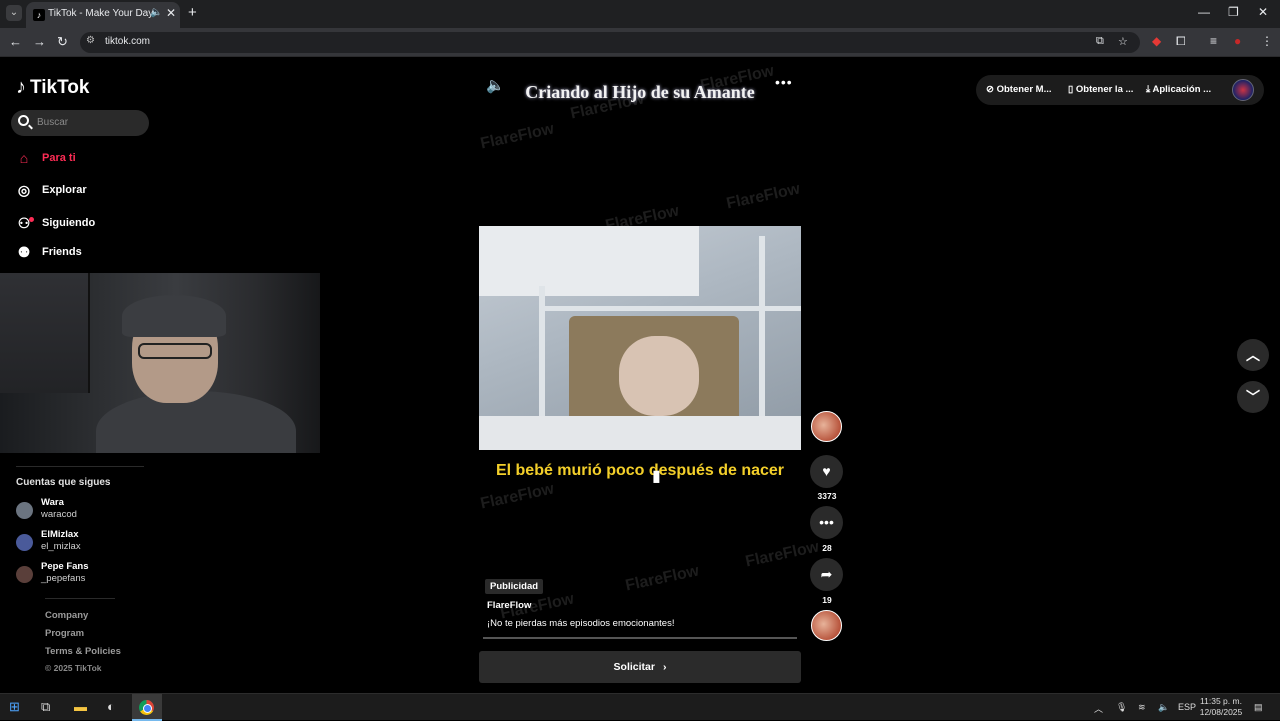 The height and width of the screenshot is (721, 1280). Describe the element at coordinates (63, 482) in the screenshot. I see `following-section-title: Cuentas que sigues` at that location.